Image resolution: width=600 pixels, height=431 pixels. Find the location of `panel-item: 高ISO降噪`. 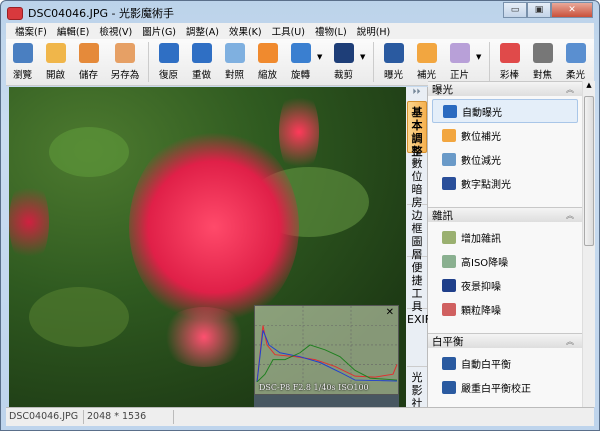

panel-item: 高ISO降噪 is located at coordinates (505, 261).